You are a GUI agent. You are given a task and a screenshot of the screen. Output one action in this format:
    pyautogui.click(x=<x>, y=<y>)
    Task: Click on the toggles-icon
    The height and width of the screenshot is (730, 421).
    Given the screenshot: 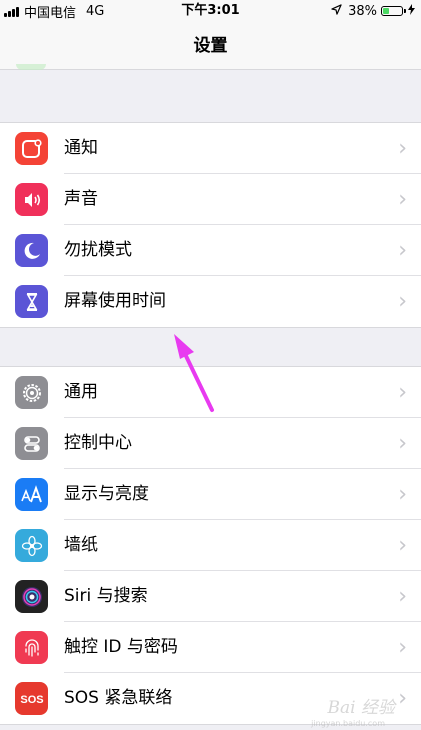 What is the action you would take?
    pyautogui.click(x=31, y=443)
    